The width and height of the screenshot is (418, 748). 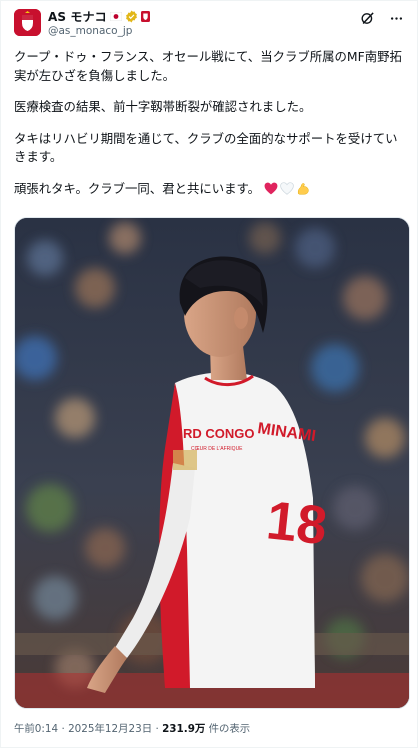 What do you see at coordinates (396, 18) in the screenshot?
I see `more-options-icon` at bounding box center [396, 18].